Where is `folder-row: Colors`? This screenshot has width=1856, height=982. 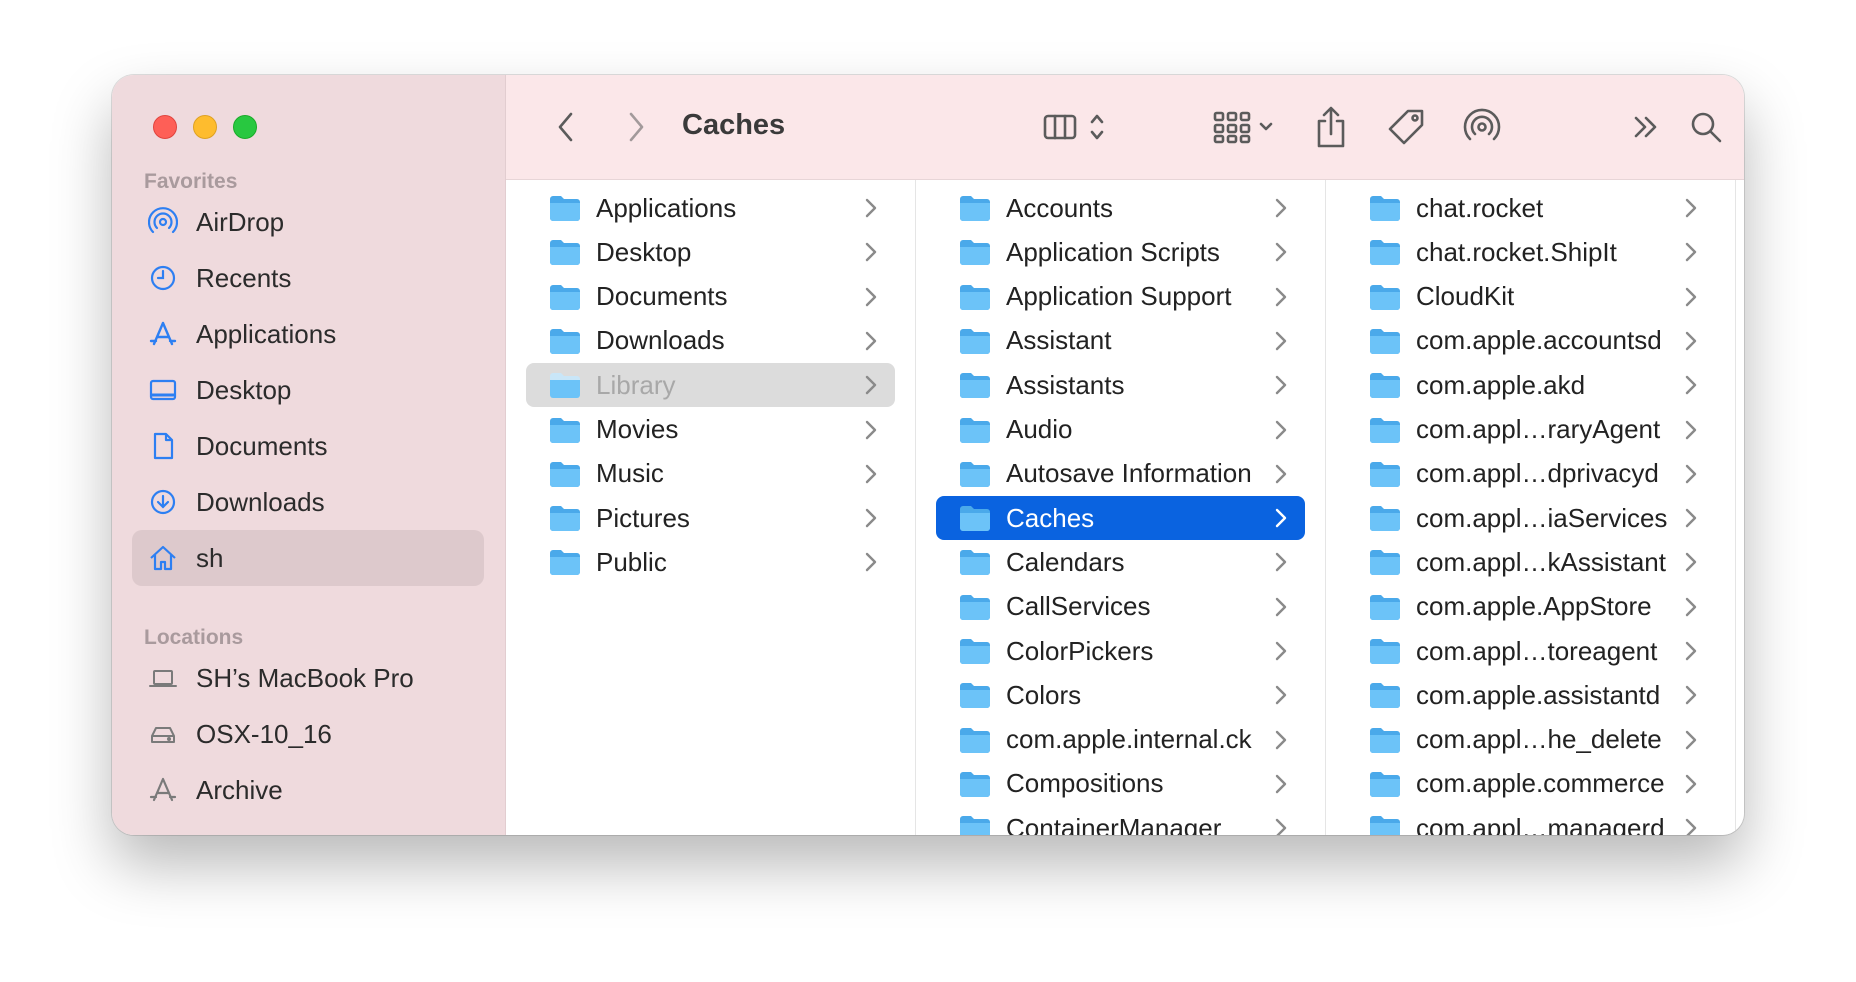
folder-row: Colors is located at coordinates (1120, 695).